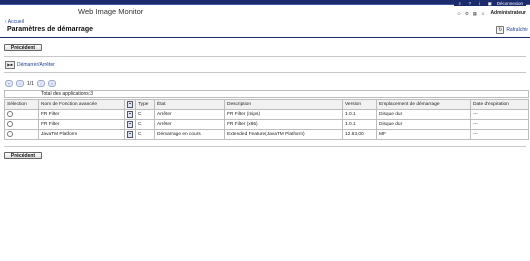 The image size is (530, 261). I want to click on prev-page-icon: ‹, so click(20, 83).